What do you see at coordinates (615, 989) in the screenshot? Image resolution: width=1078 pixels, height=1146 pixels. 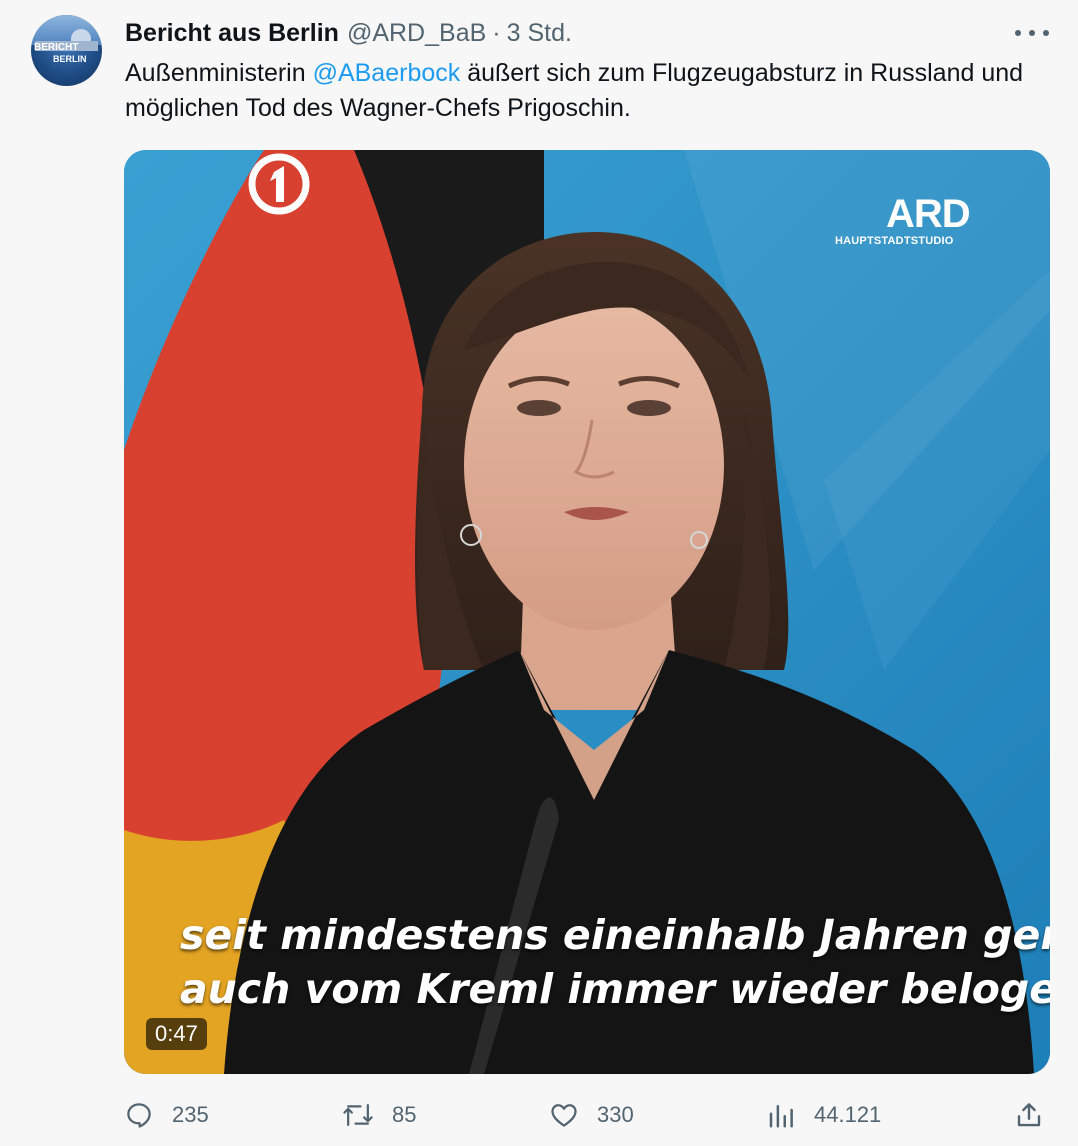 I see `subtitle-line-2: auch vom Kreml immer wieder belogen` at bounding box center [615, 989].